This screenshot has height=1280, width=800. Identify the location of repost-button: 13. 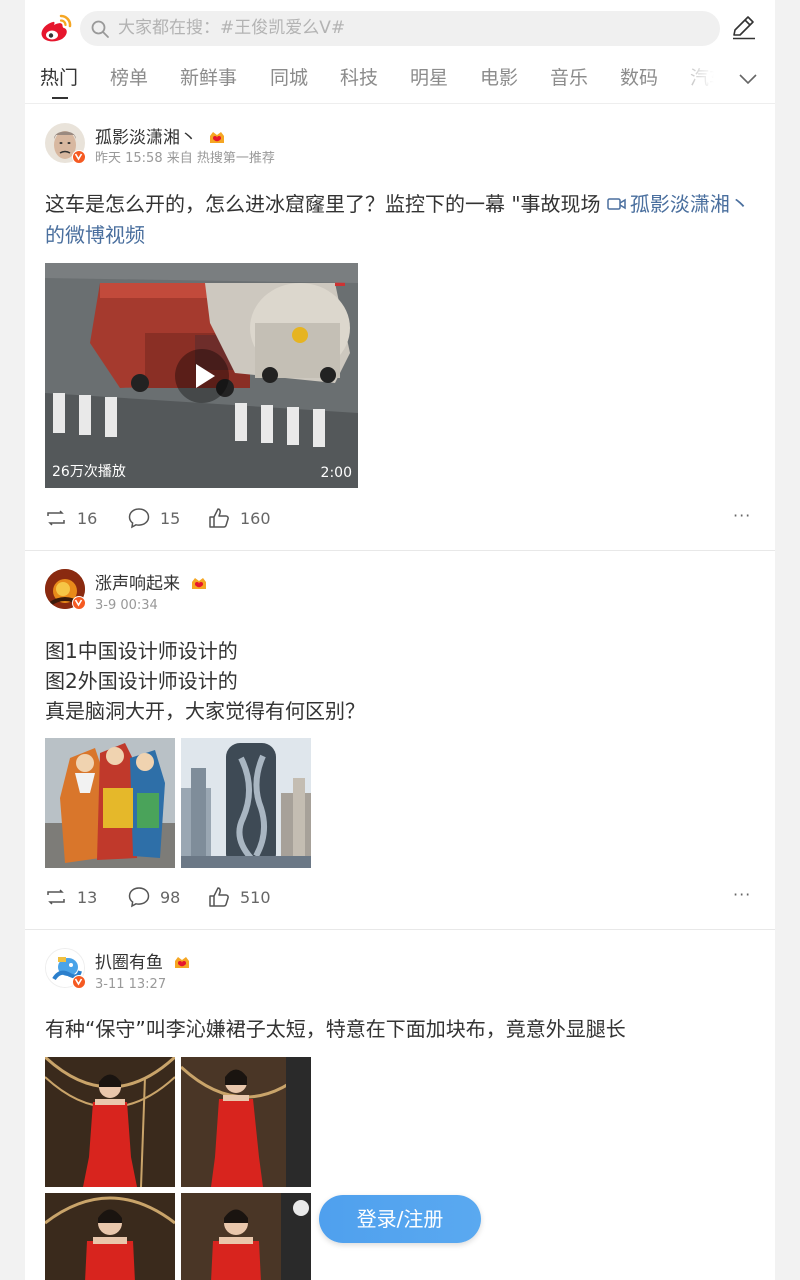
(80, 898).